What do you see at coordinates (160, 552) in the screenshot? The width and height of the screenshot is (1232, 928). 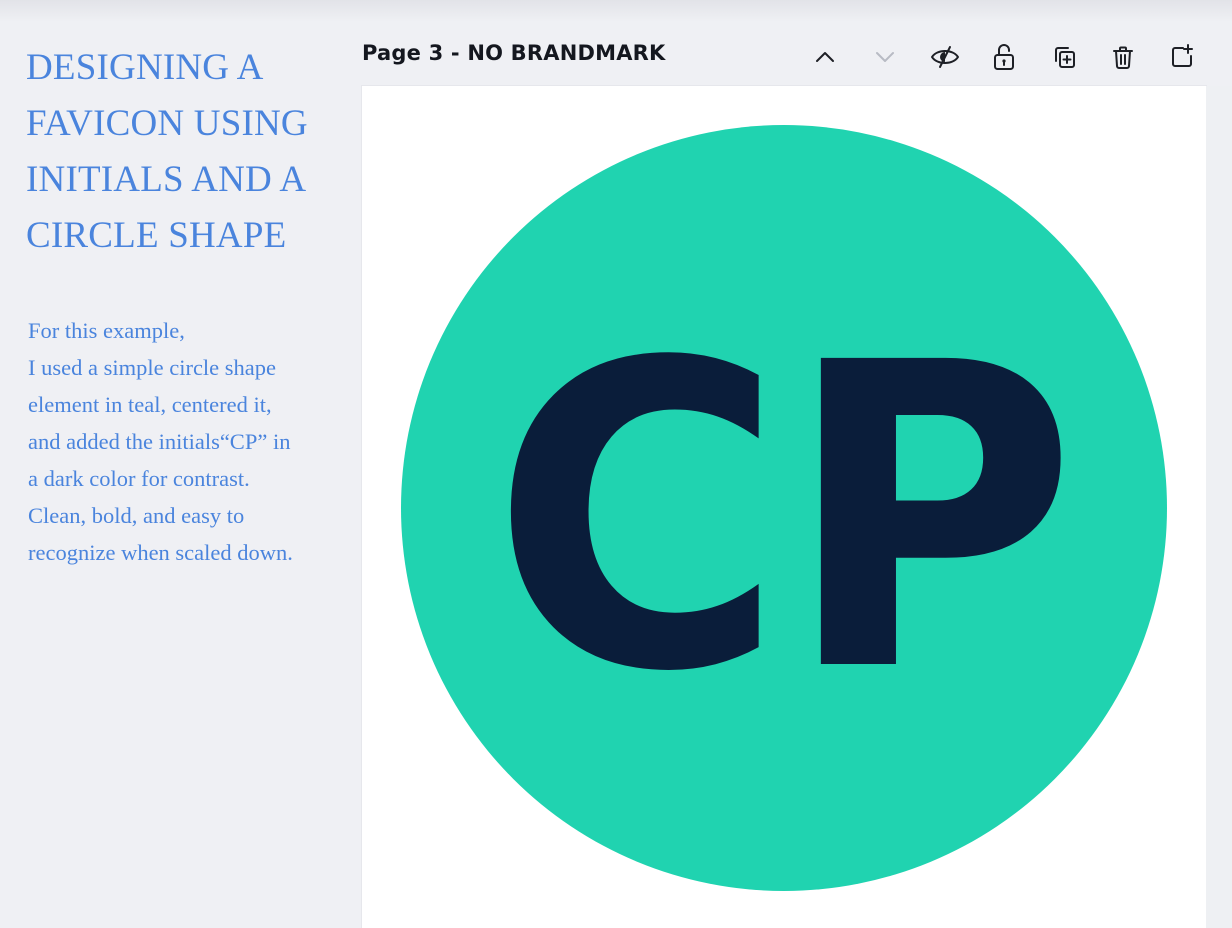 I see `body-line: recognize when scaled down.` at bounding box center [160, 552].